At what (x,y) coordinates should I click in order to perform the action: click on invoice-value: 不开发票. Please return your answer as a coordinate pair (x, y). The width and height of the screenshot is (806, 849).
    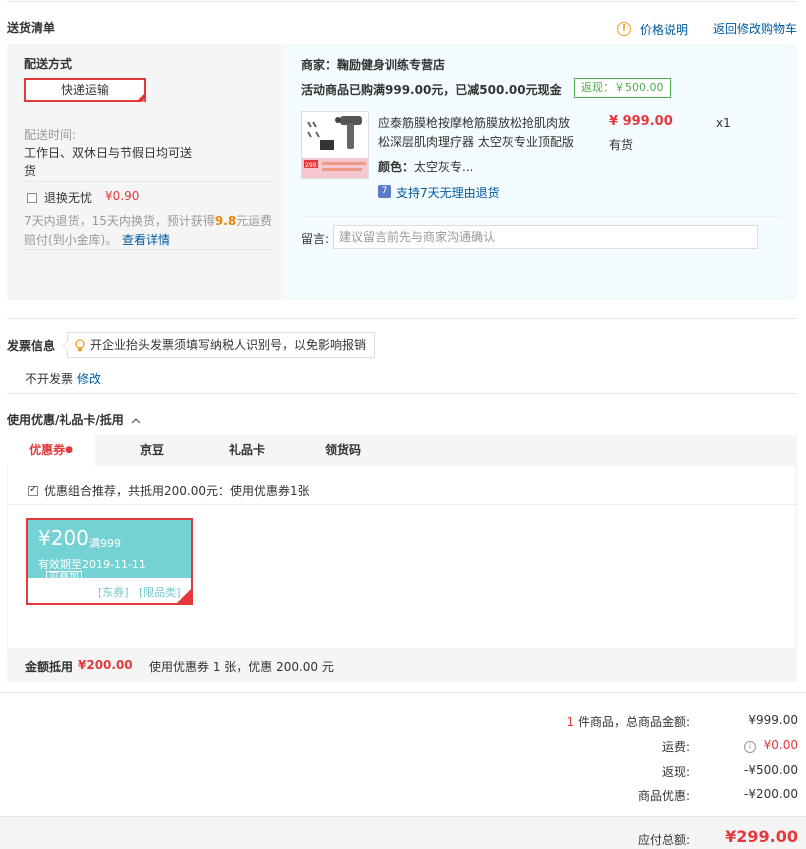
    Looking at the image, I should click on (49, 379).